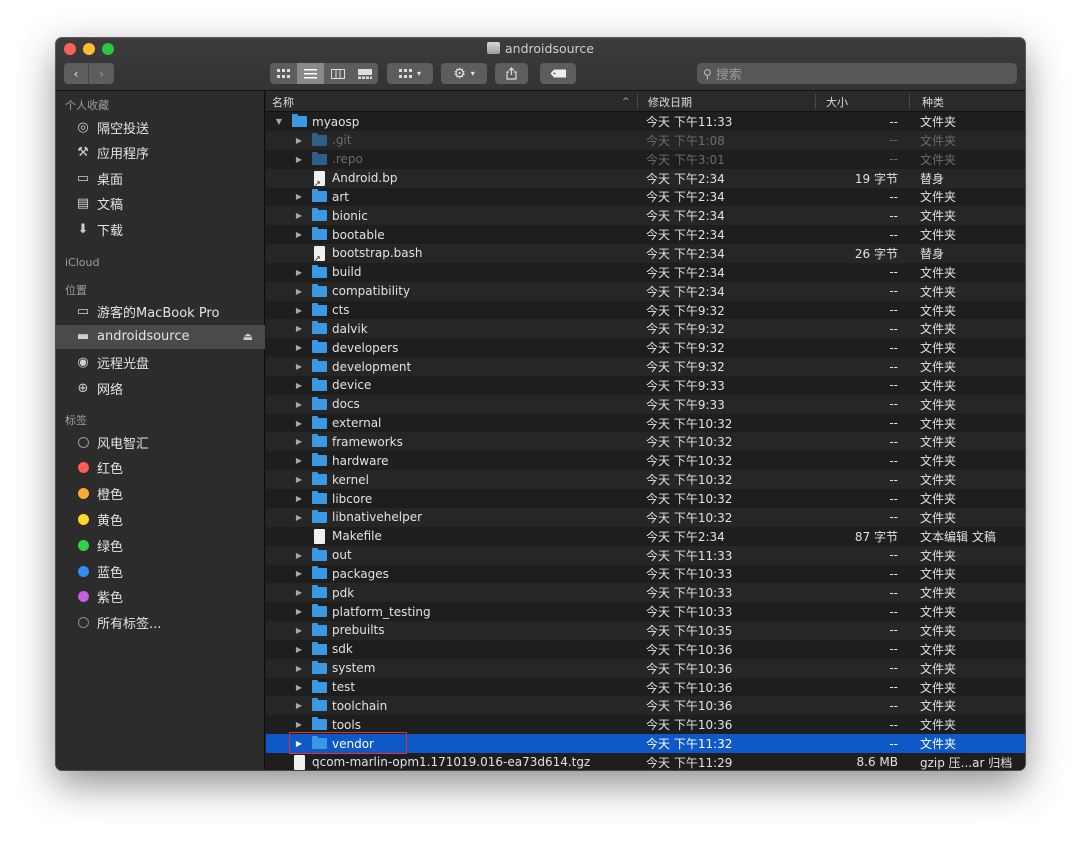 Image resolution: width=1080 pixels, height=843 pixels. Describe the element at coordinates (279, 121) in the screenshot. I see `disclosure-expanded-icon: ▼` at that location.